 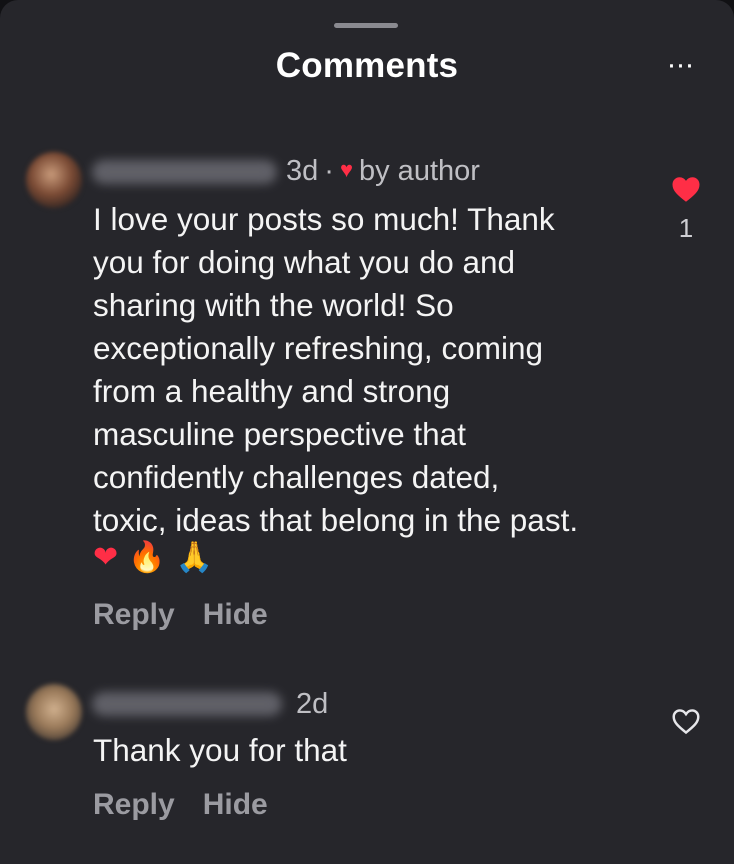 I want to click on comment-meta: 3d · ♥ by author, so click(x=383, y=171).